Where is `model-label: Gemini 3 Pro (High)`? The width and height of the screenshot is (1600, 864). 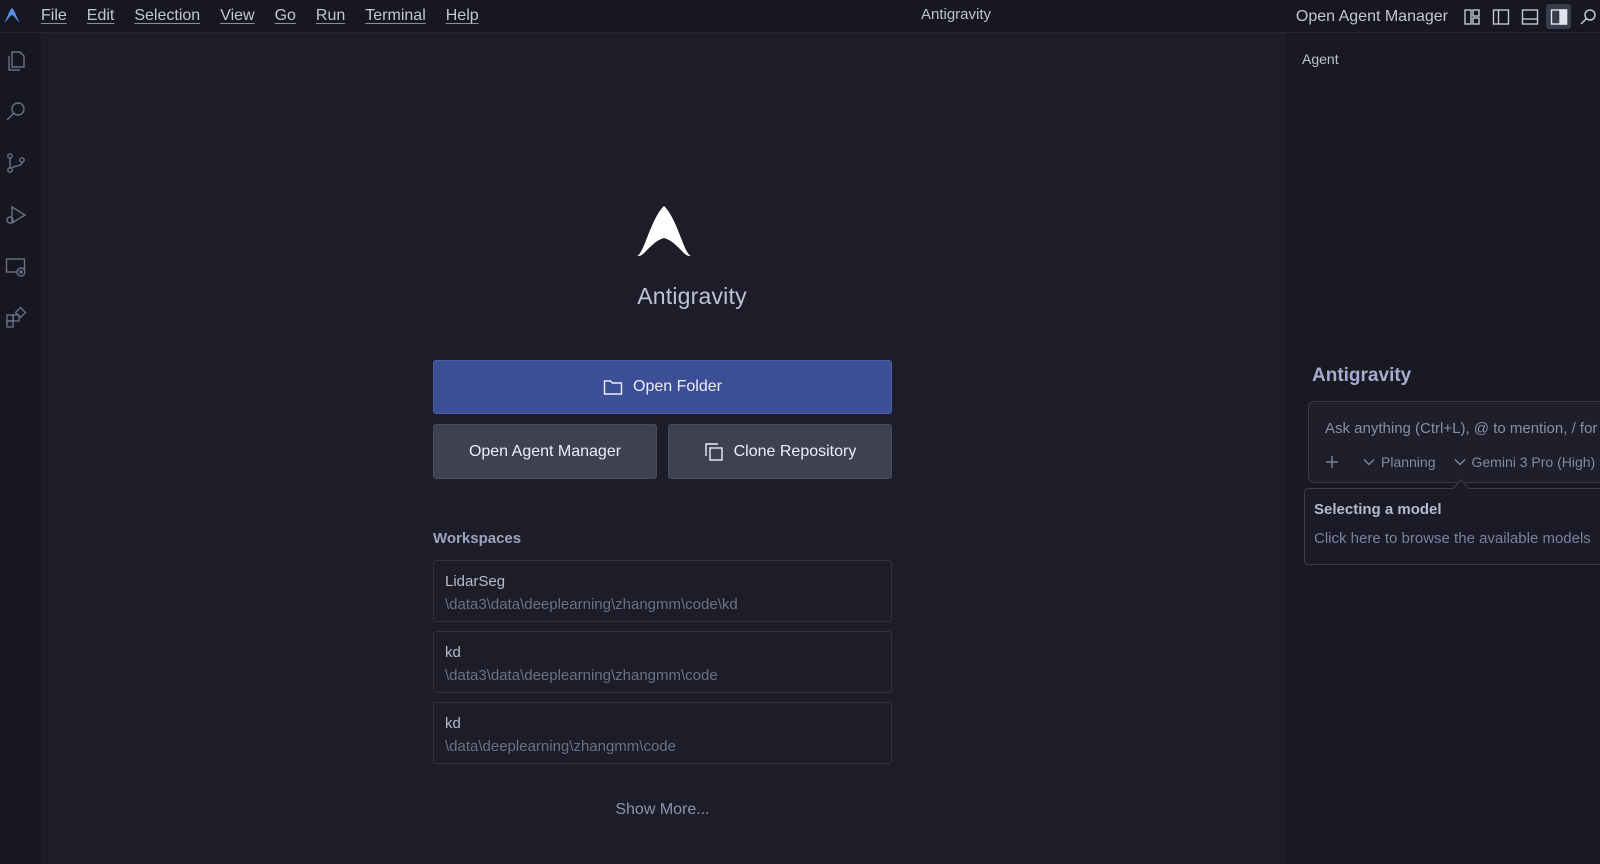
model-label: Gemini 3 Pro (High) is located at coordinates (1533, 462).